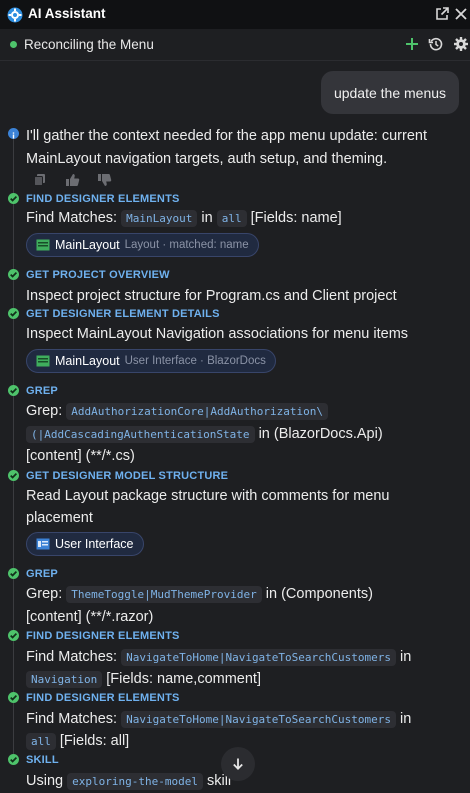 This screenshot has height=793, width=470. Describe the element at coordinates (320, 434) in the screenshot. I see `step-connector: in (BlazorDocs.Api)` at that location.